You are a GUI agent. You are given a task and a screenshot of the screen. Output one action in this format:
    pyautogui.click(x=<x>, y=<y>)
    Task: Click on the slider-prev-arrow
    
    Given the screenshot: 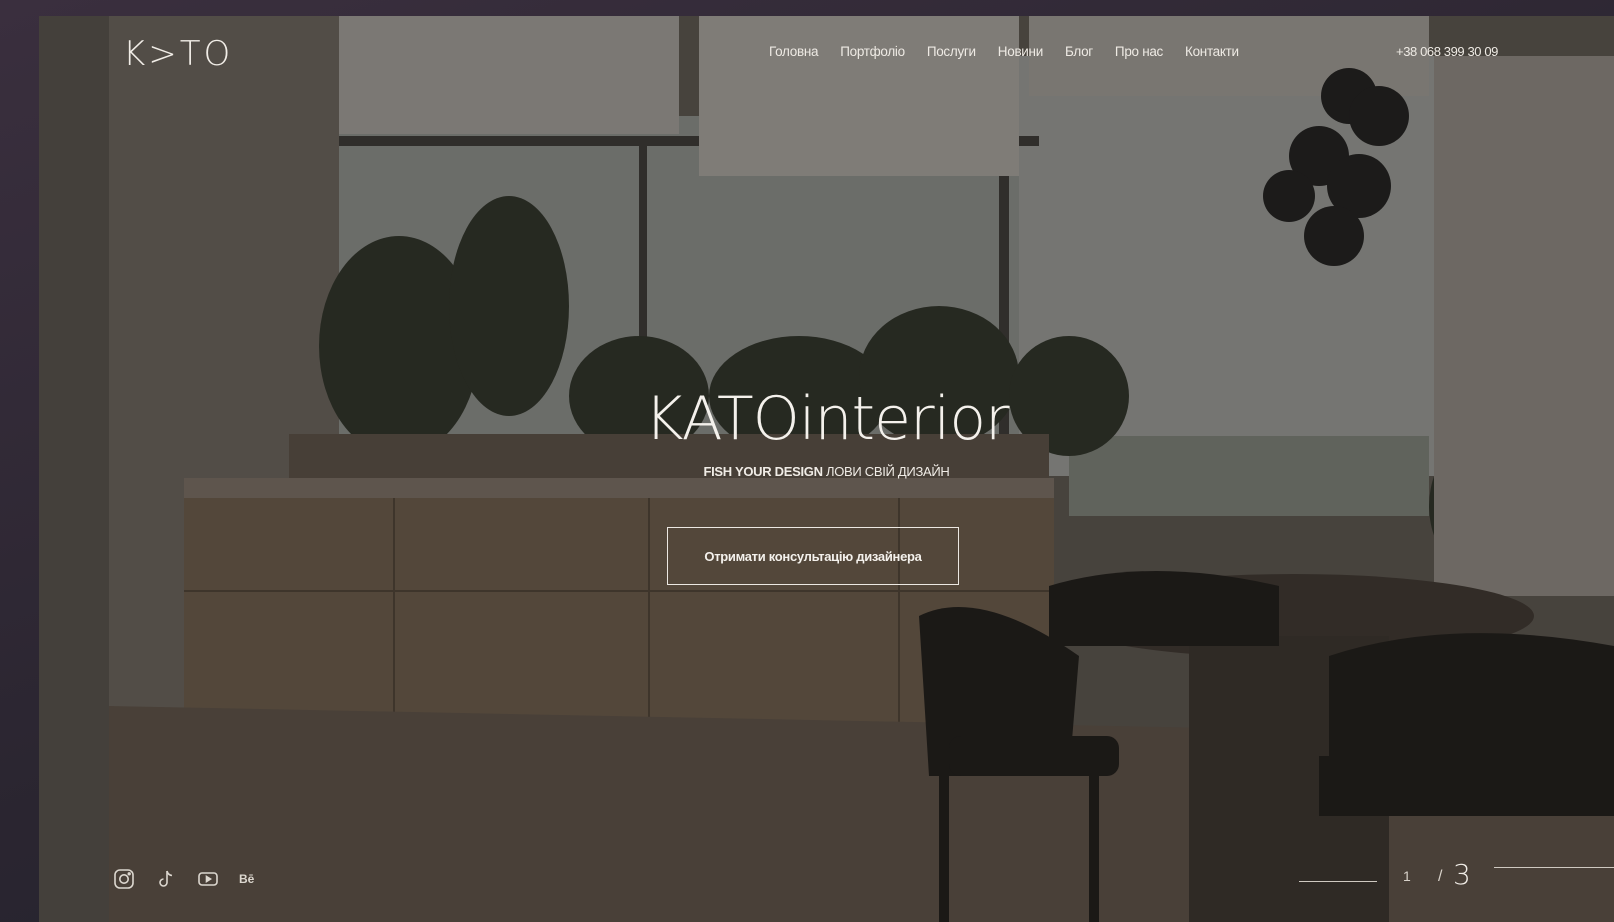 What is the action you would take?
    pyautogui.click(x=1338, y=881)
    